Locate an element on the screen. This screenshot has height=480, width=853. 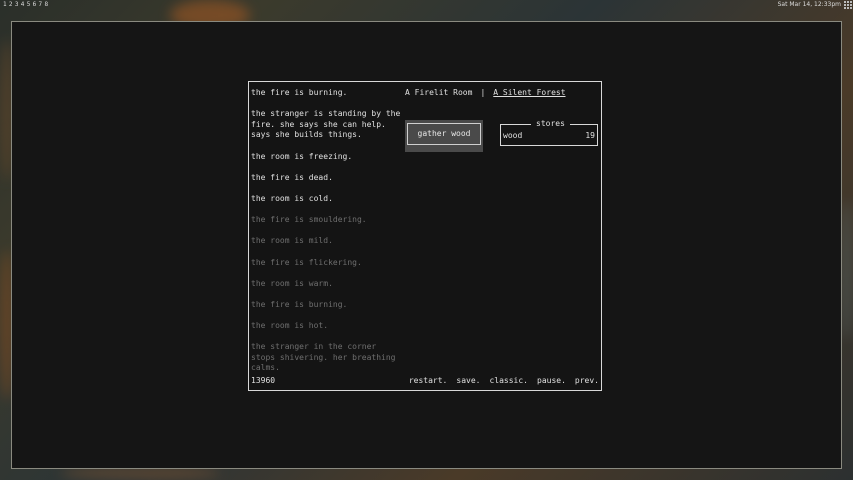
notification: the room is cold. is located at coordinates (292, 198).